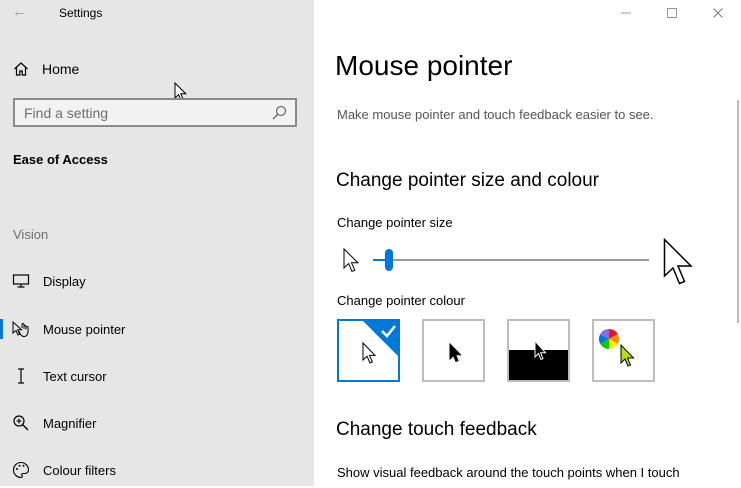  I want to click on white-pointer-icon, so click(369, 352).